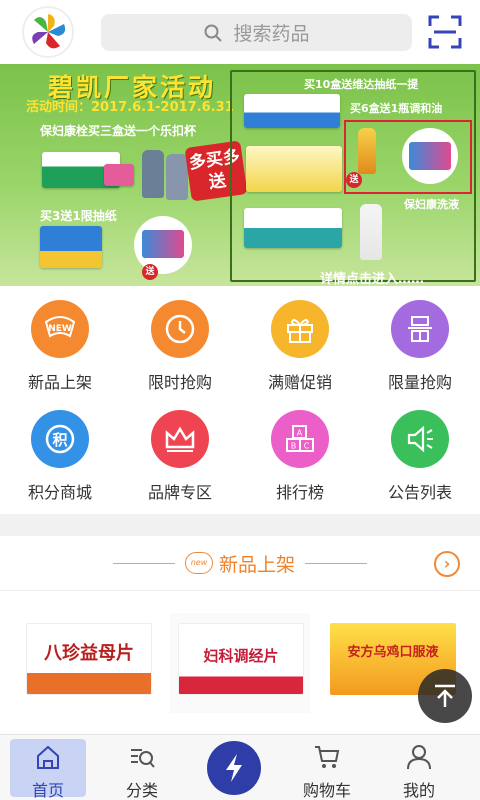  I want to click on limit-icon, so click(420, 329).